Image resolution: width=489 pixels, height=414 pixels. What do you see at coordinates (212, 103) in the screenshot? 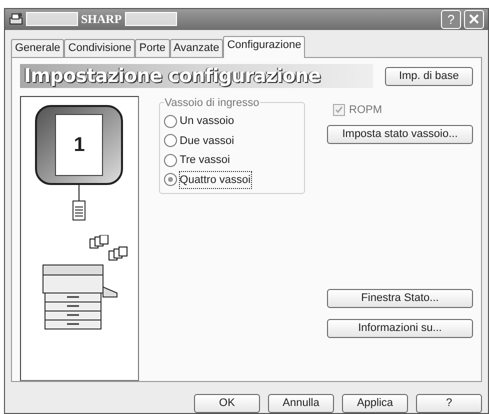
I see `group-title: Vassoio di ingresso` at bounding box center [212, 103].